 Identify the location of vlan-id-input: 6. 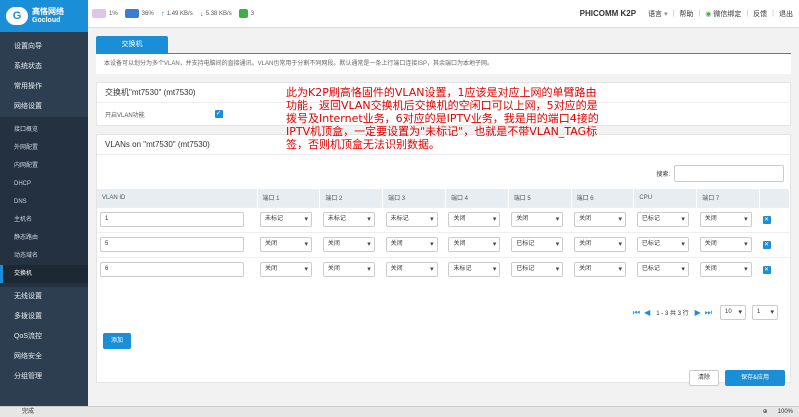
(172, 270).